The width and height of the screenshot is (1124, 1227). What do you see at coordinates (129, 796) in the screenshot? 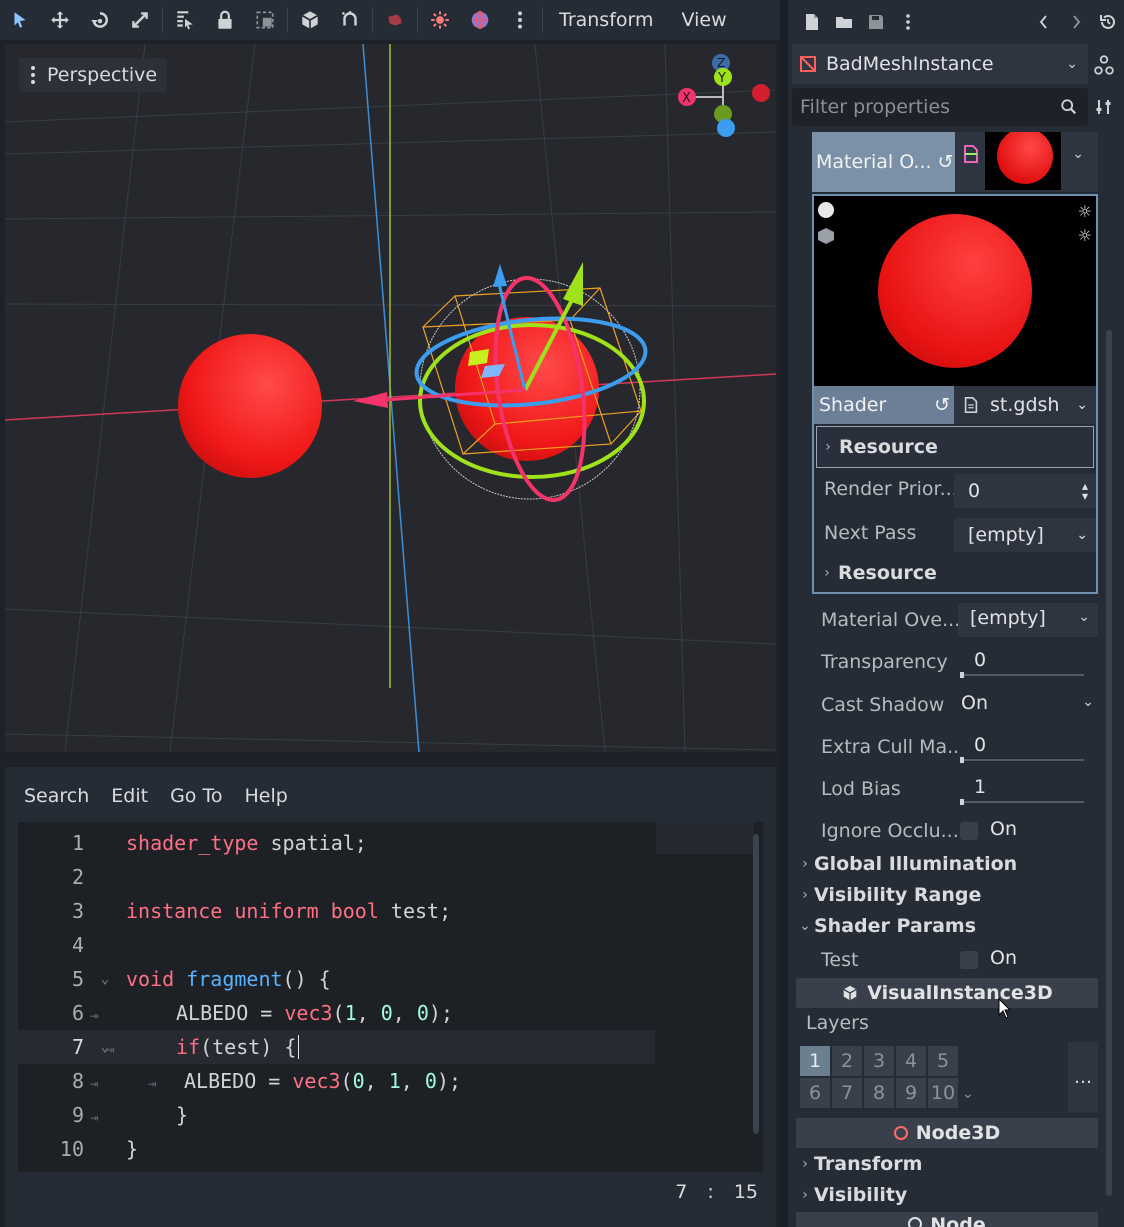
I see `edit-menu: Edit` at bounding box center [129, 796].